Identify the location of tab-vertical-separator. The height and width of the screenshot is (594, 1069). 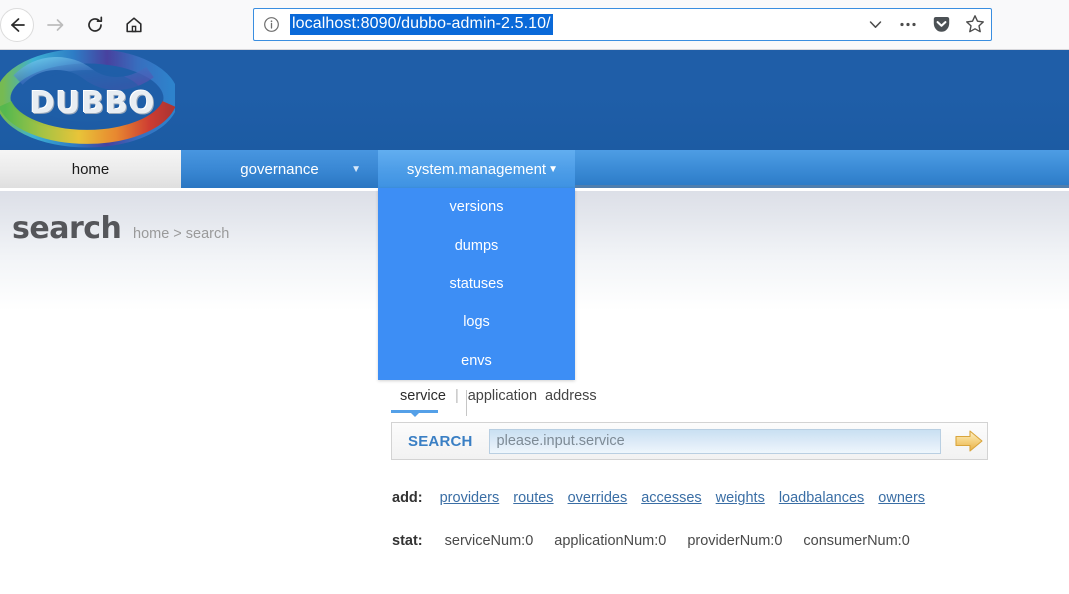
(466, 403).